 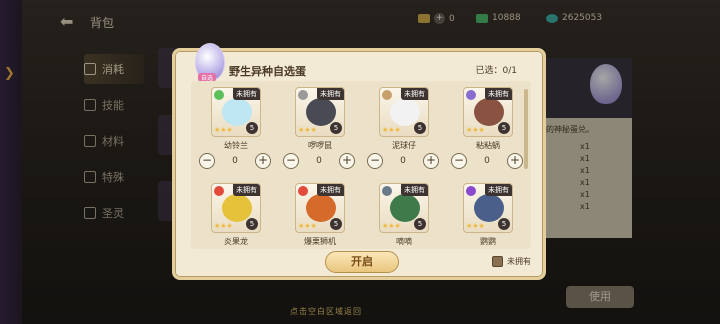 What do you see at coordinates (404, 145) in the screenshot?
I see `pet-name: 泥球仔` at bounding box center [404, 145].